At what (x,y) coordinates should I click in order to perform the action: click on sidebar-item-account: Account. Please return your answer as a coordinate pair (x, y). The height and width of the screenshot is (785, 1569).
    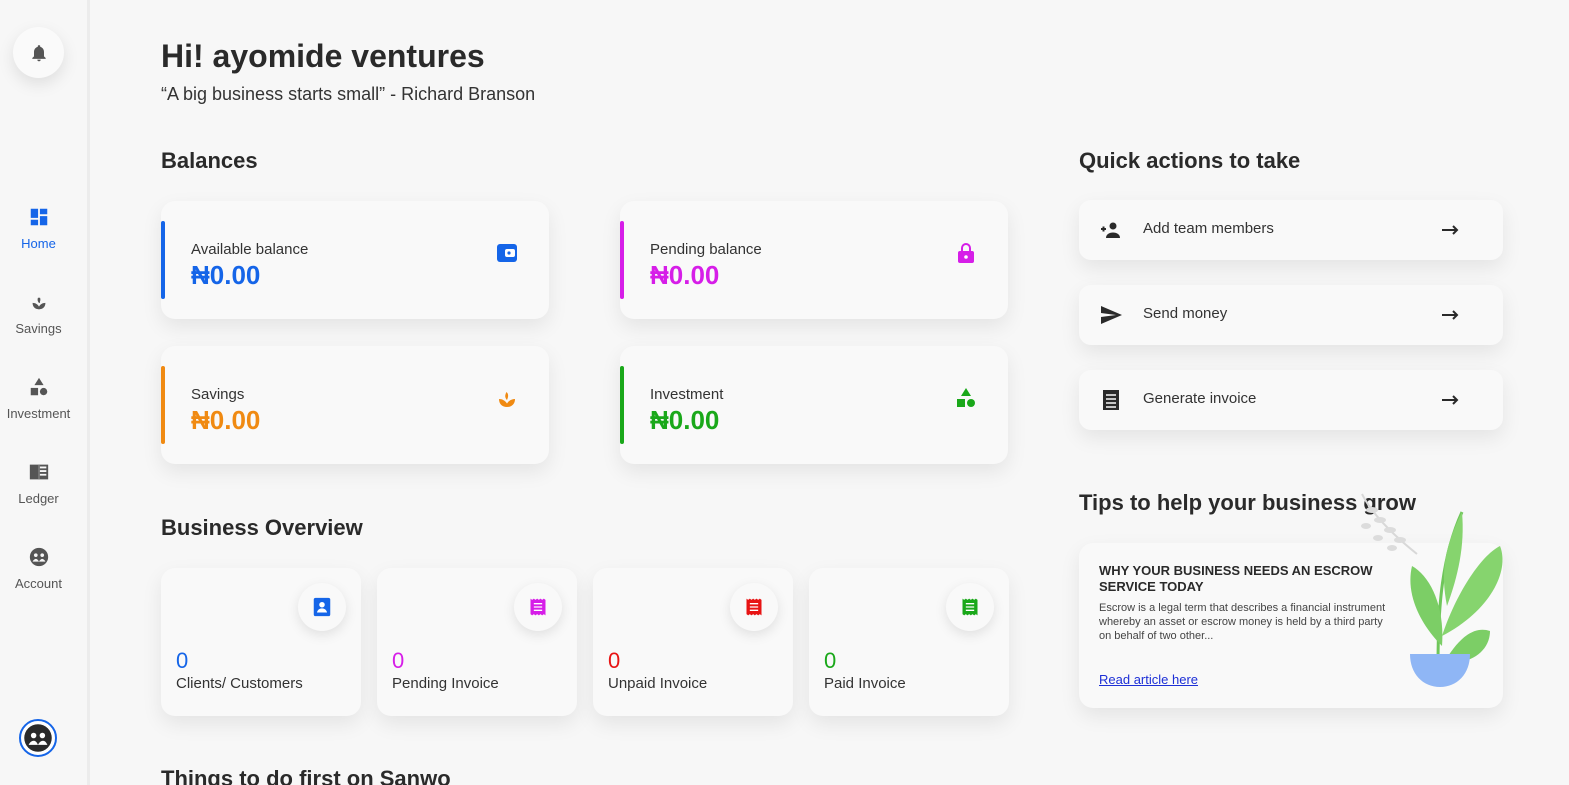
    Looking at the image, I should click on (38, 568).